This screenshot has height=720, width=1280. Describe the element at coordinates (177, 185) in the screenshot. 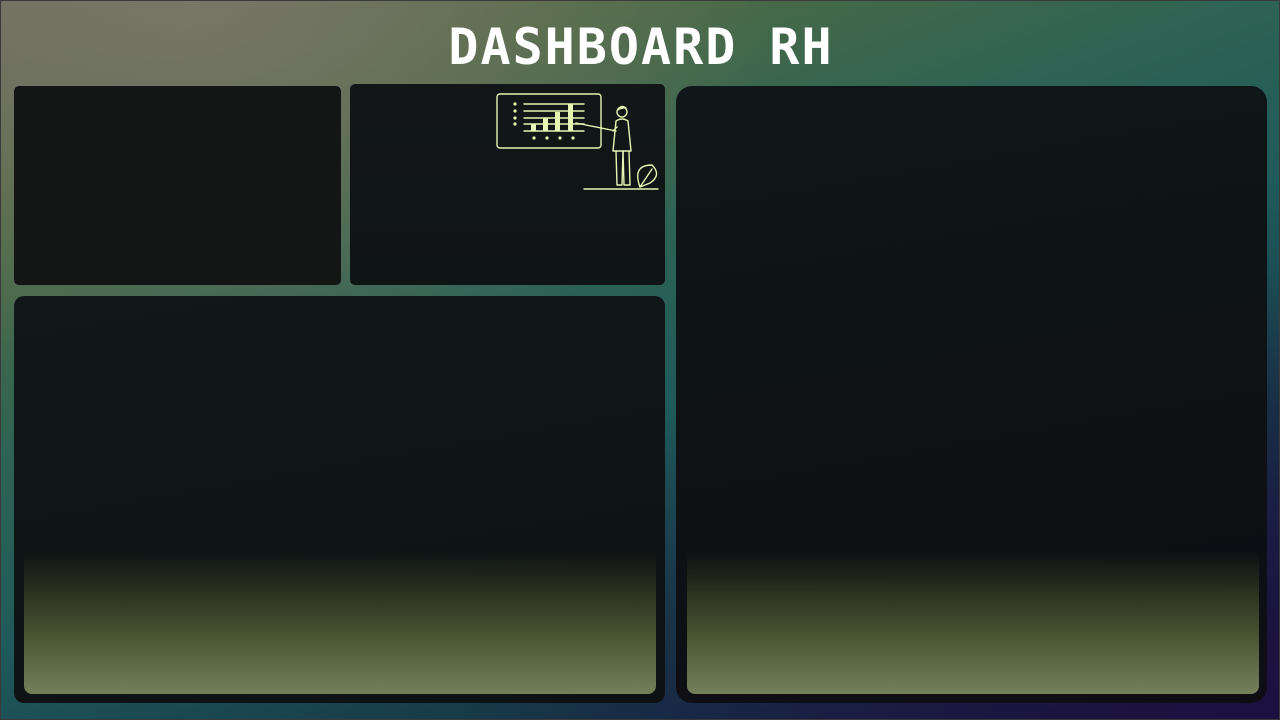

I see `kpi-panel-top-left` at that location.